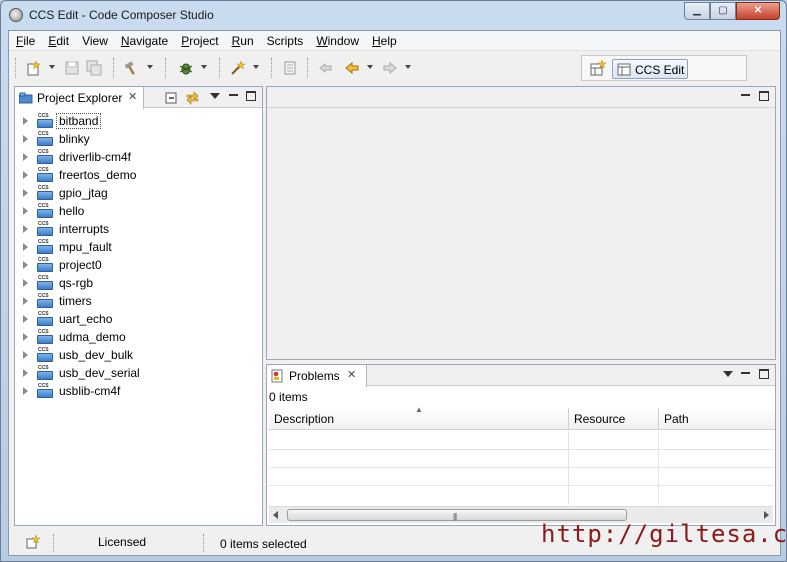 Image resolution: width=787 pixels, height=562 pixels. What do you see at coordinates (138, 337) in the screenshot?
I see `project-item: CCS udma_demo` at bounding box center [138, 337].